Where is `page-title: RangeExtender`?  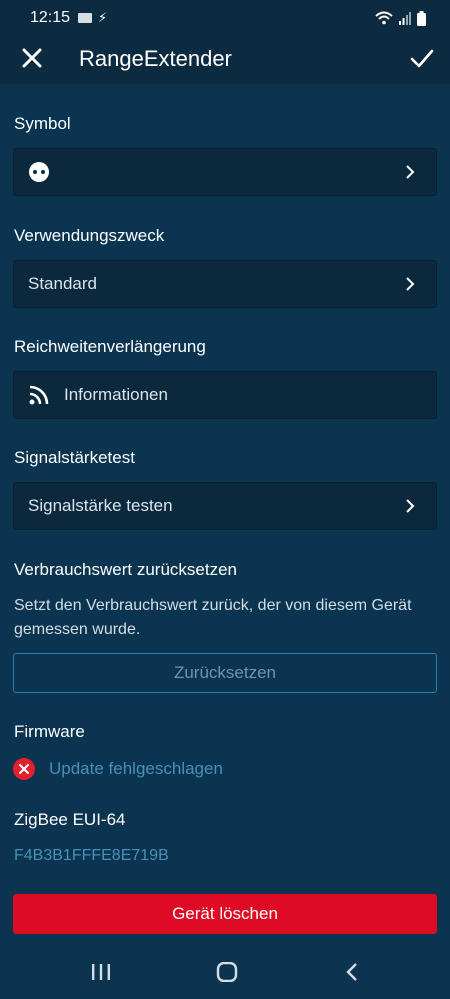
page-title: RangeExtender is located at coordinates (155, 58).